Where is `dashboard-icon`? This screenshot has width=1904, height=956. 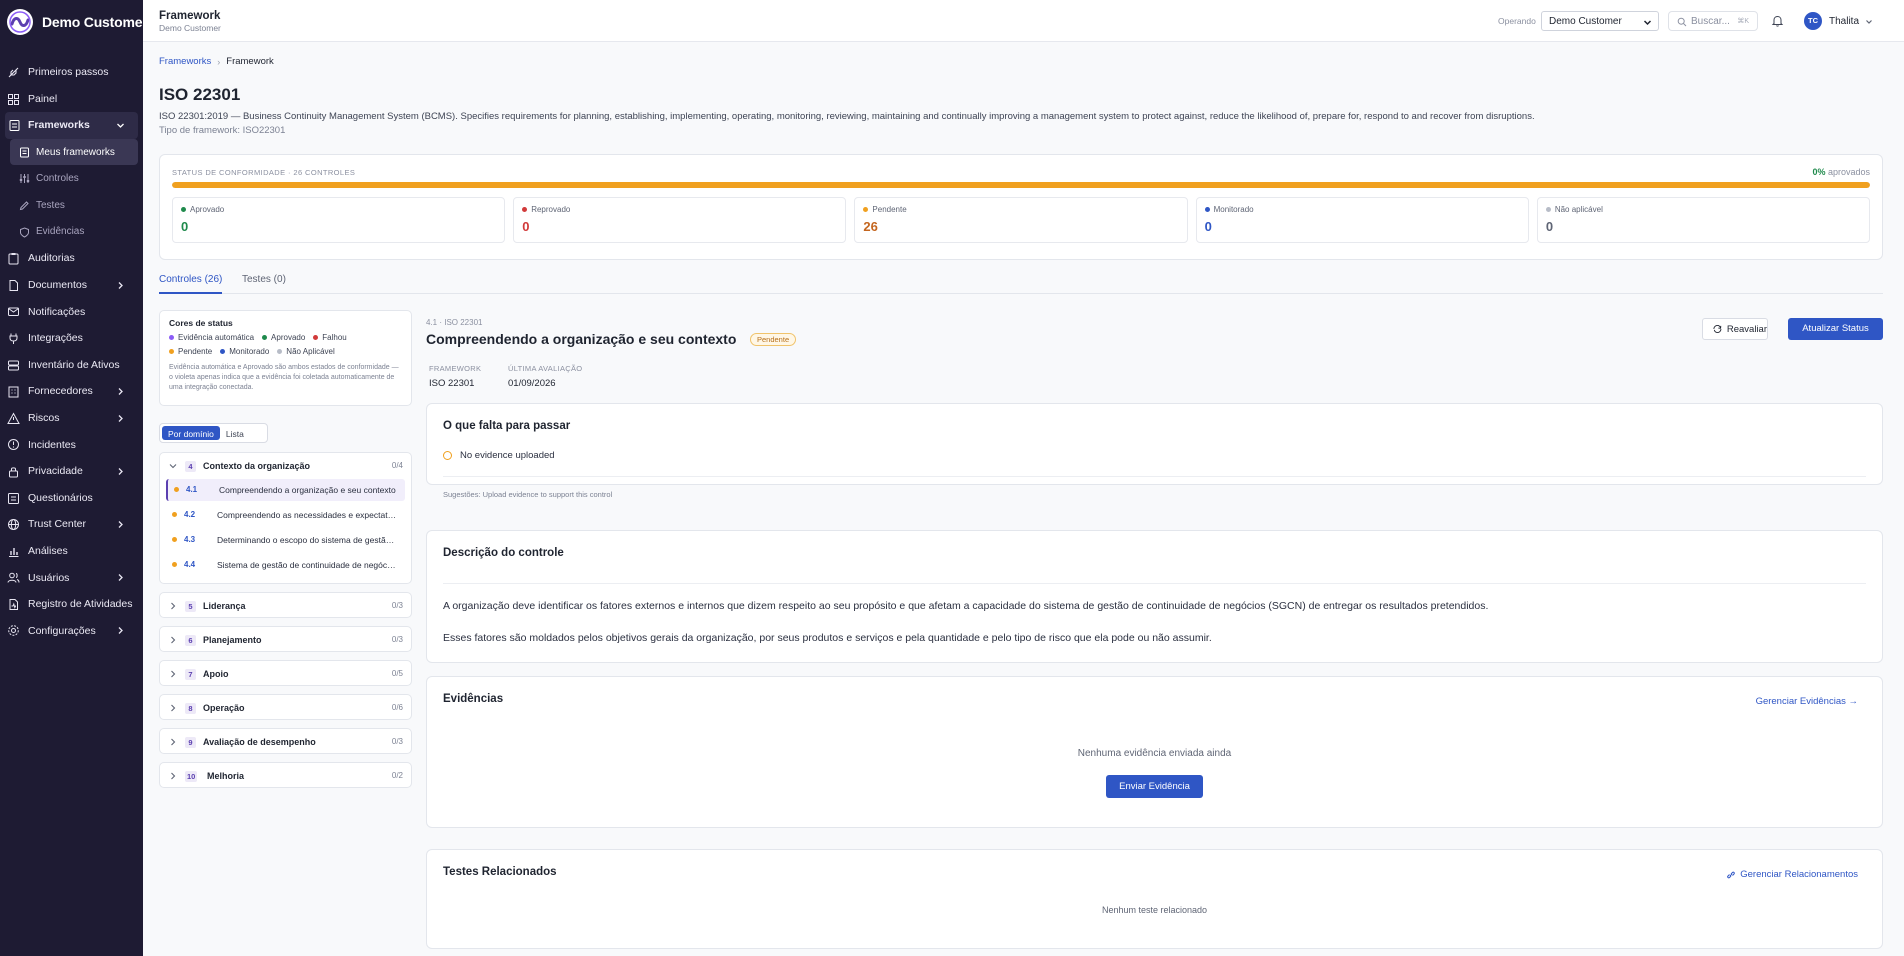
dashboard-icon is located at coordinates (13, 99).